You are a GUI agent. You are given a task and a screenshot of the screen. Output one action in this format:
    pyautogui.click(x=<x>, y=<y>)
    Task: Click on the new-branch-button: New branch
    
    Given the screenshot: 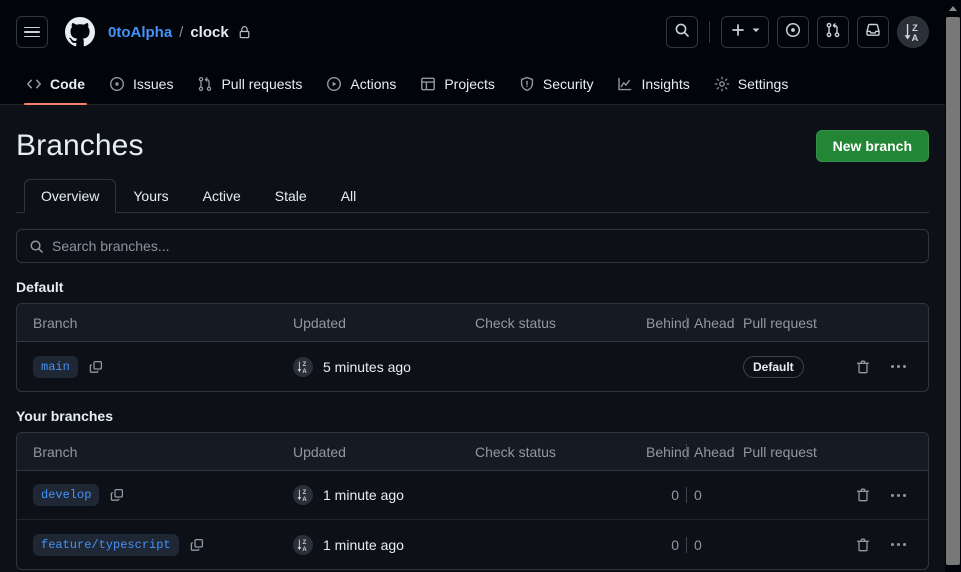 What is the action you would take?
    pyautogui.click(x=872, y=146)
    